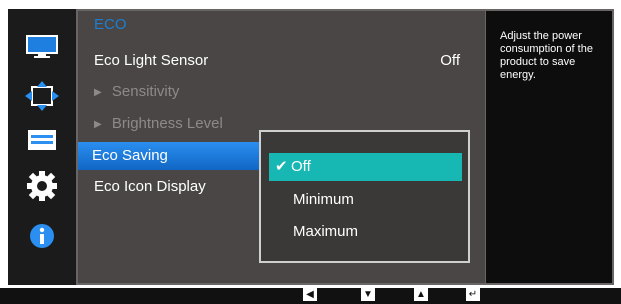 This screenshot has height=304, width=621. I want to click on menu-item-label: Eco Icon Display, so click(150, 186).